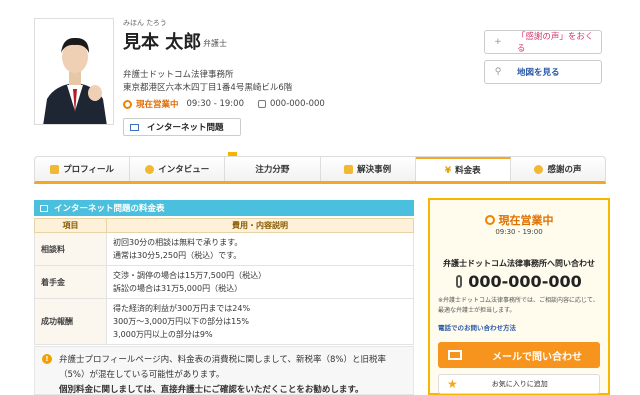  I want to click on yen-icon: ¥, so click(448, 170).